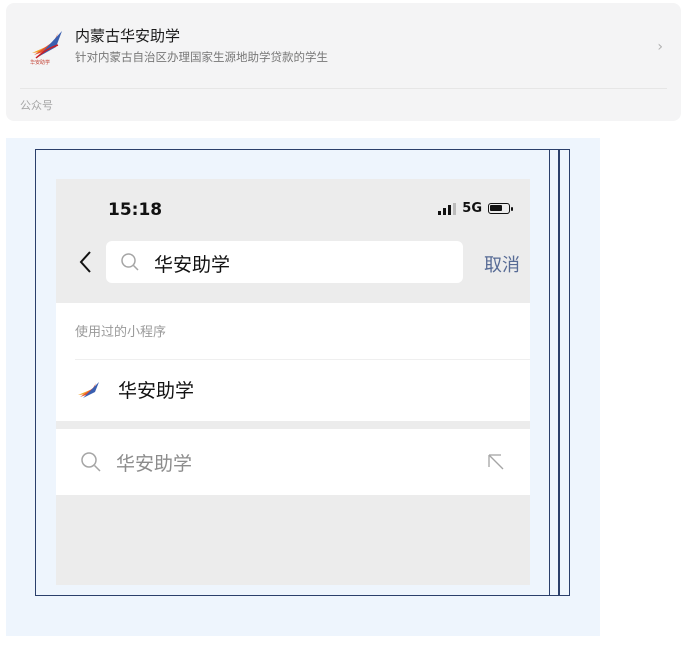  I want to click on status-time: 15:18, so click(135, 210).